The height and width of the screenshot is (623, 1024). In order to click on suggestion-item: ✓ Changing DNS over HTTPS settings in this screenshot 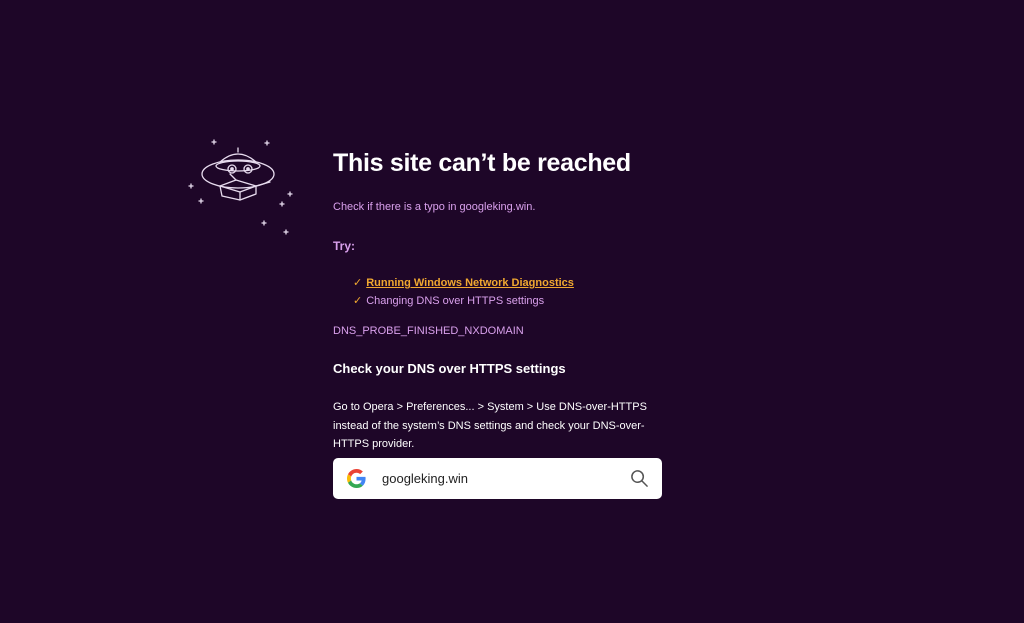, I will do `click(513, 301)`.